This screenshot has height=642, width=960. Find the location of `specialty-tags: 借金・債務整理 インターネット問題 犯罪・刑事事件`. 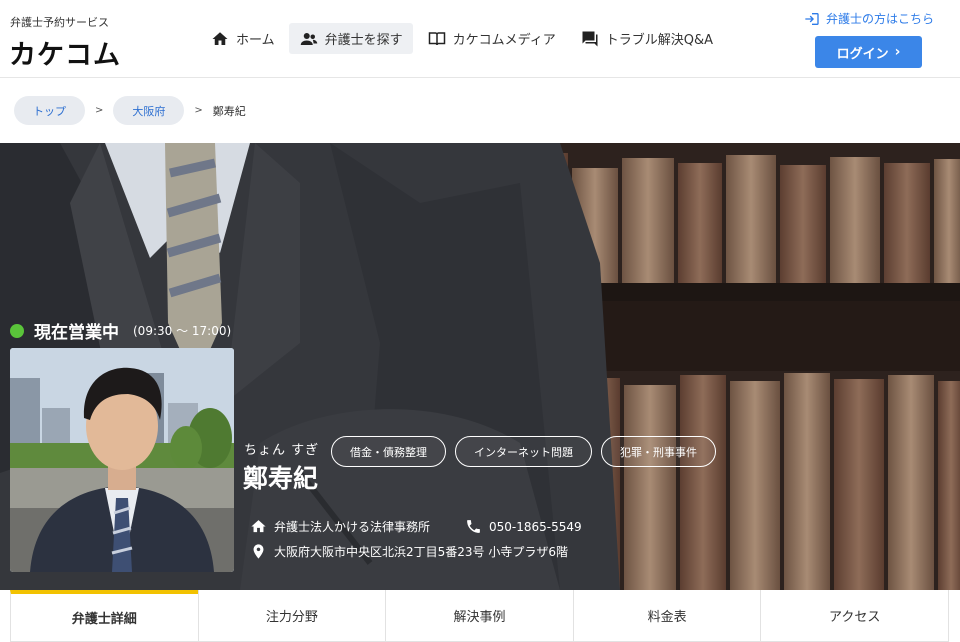

specialty-tags: 借金・債務整理 インターネット問題 犯罪・刑事事件 is located at coordinates (528, 451).